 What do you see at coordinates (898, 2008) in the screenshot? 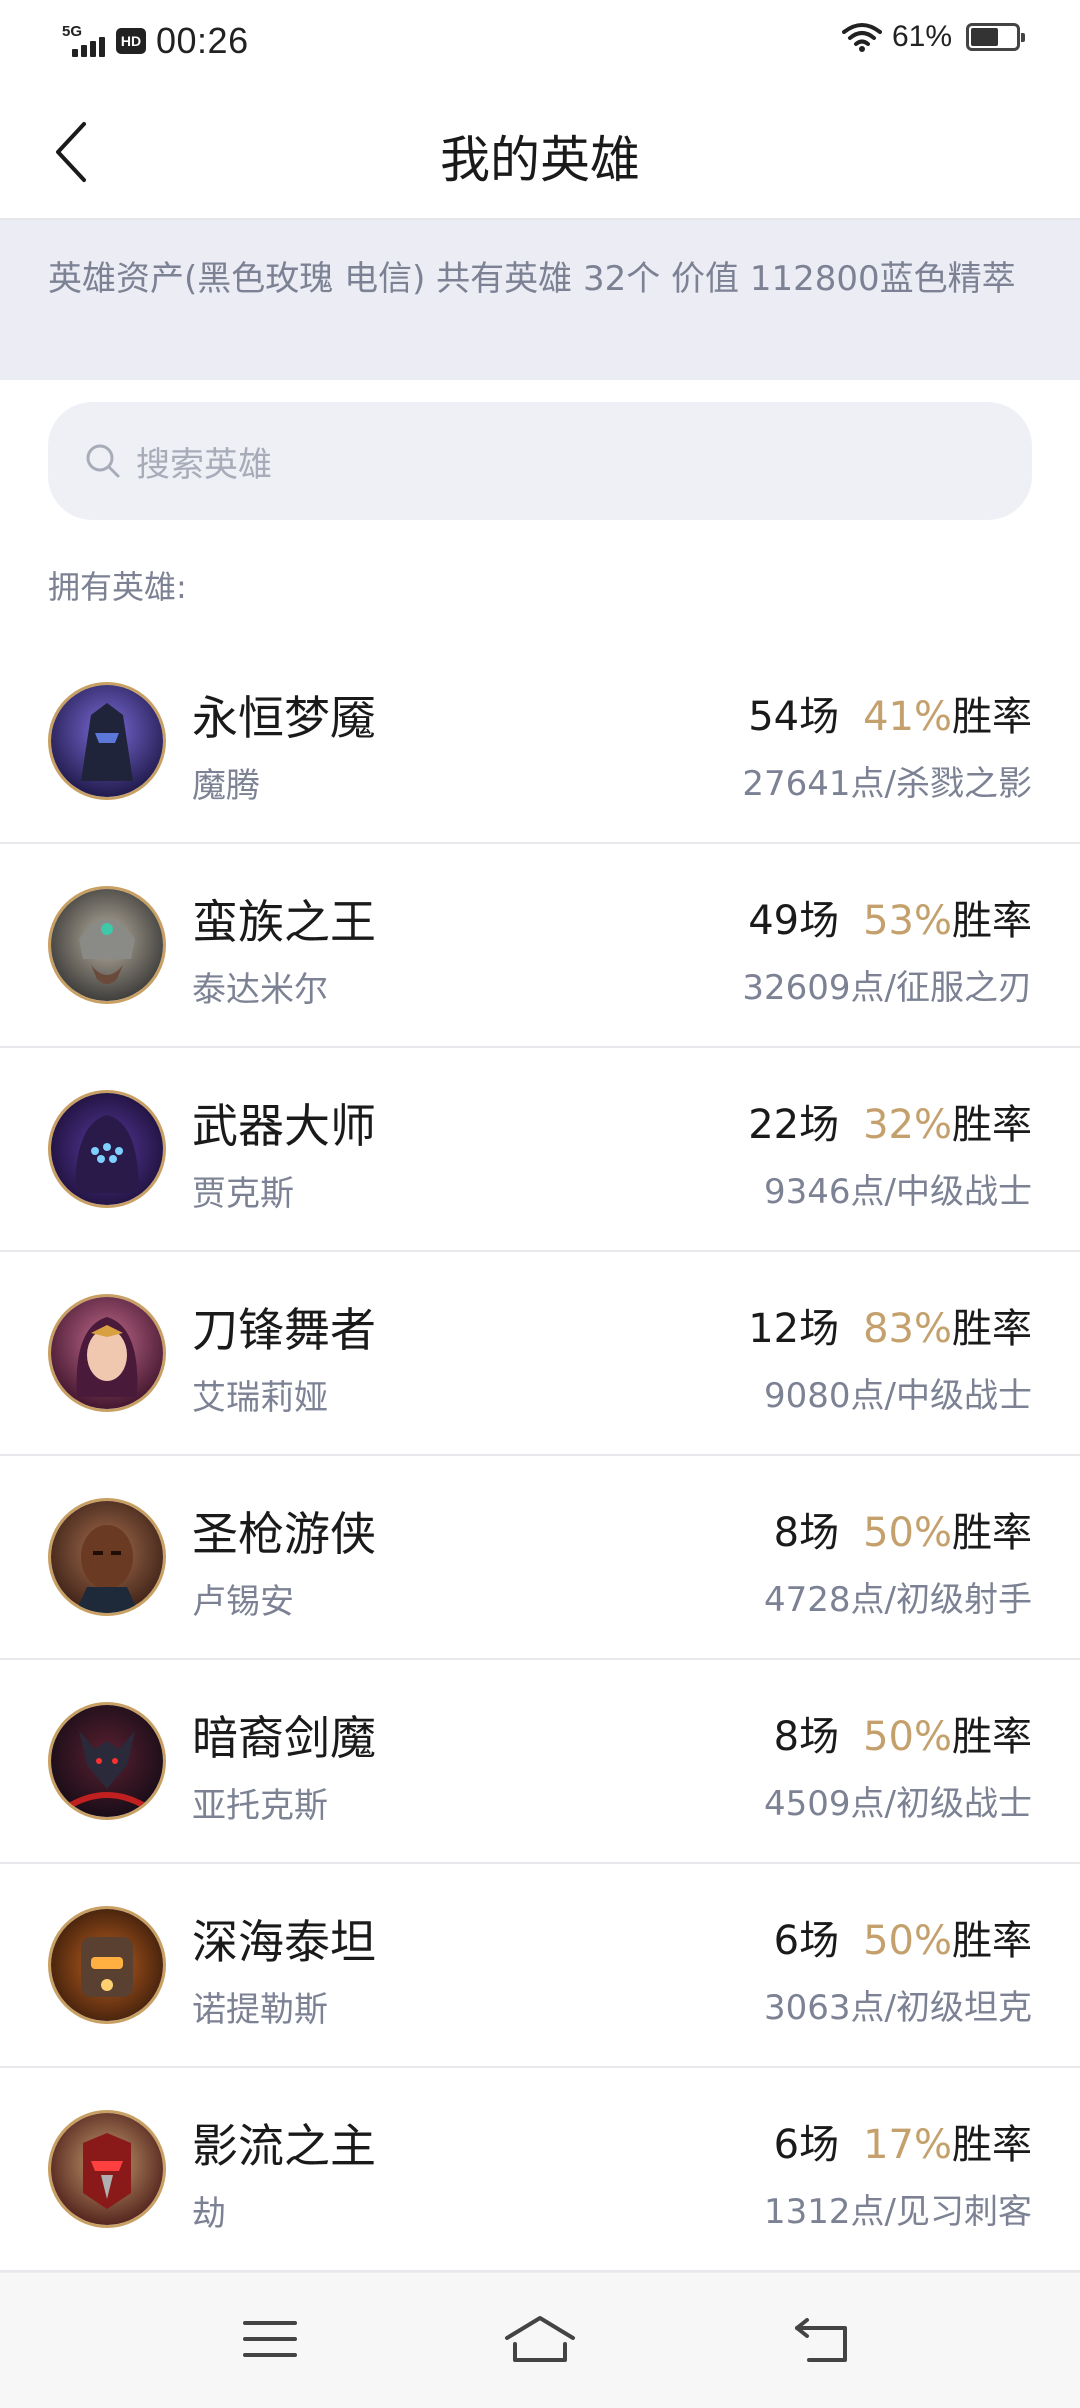
I see `hero-points: 3063点/初级坦克` at bounding box center [898, 2008].